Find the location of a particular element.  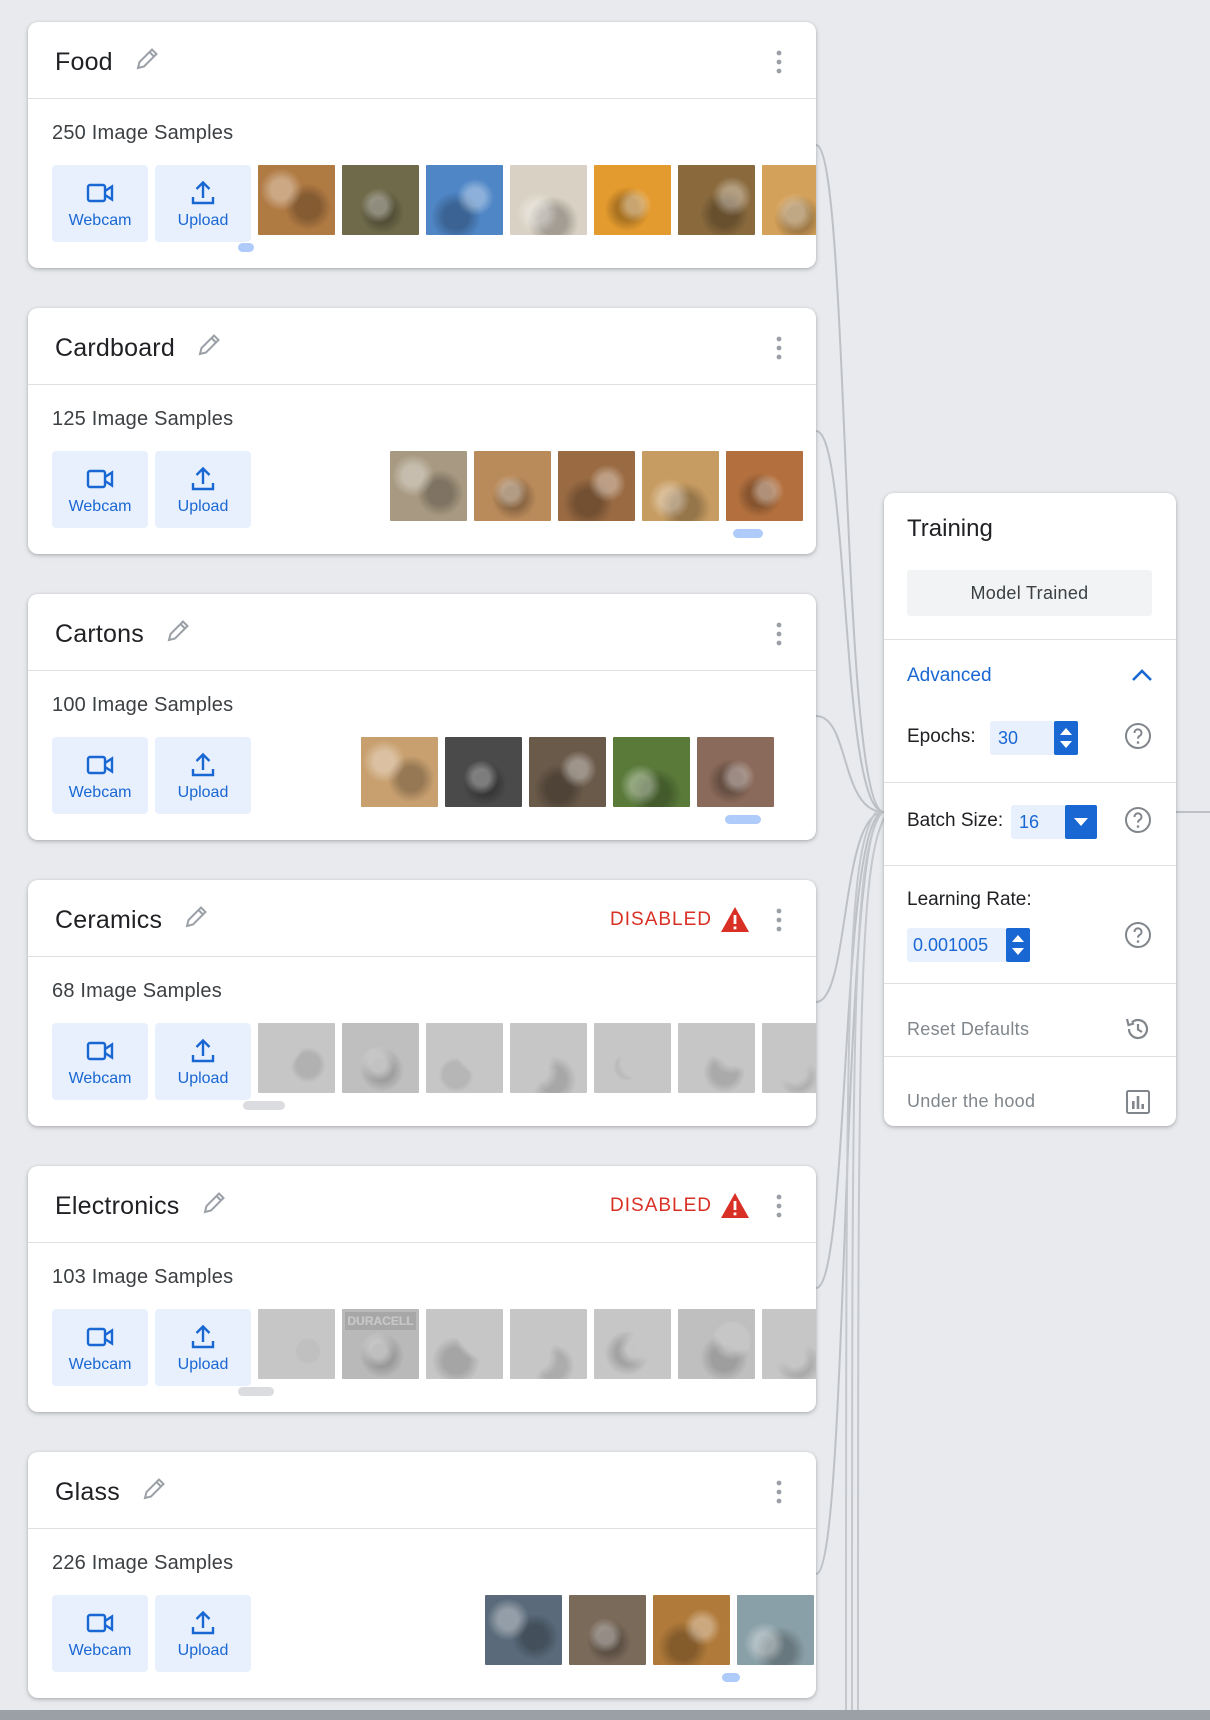

bar-chart-icon is located at coordinates (1138, 1102).